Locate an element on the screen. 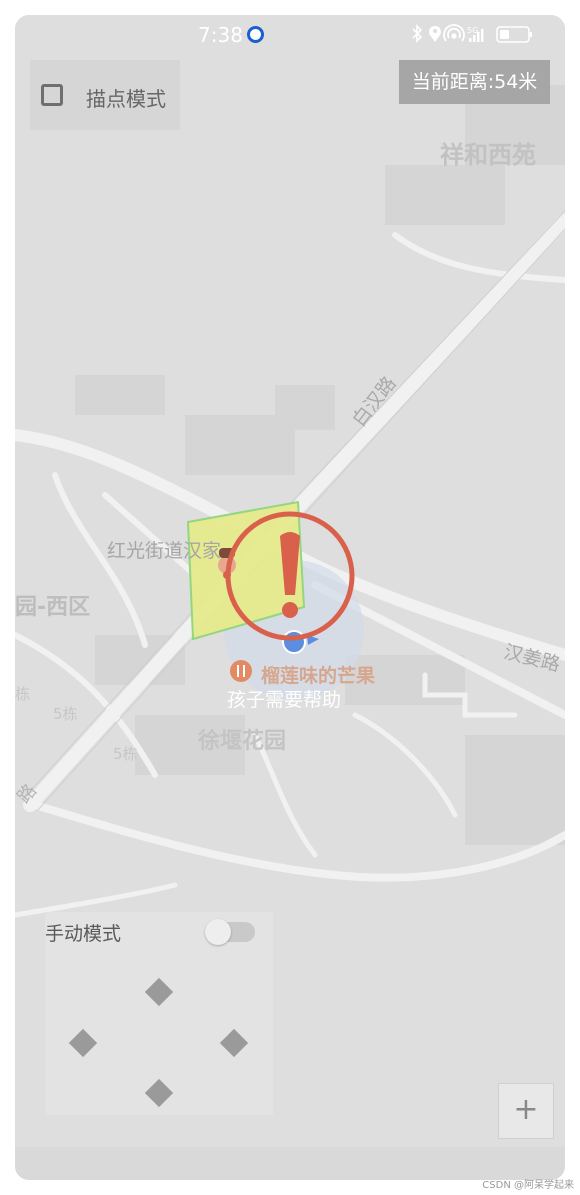 The width and height of the screenshot is (580, 1195). notification-ring-icon is located at coordinates (255, 34).